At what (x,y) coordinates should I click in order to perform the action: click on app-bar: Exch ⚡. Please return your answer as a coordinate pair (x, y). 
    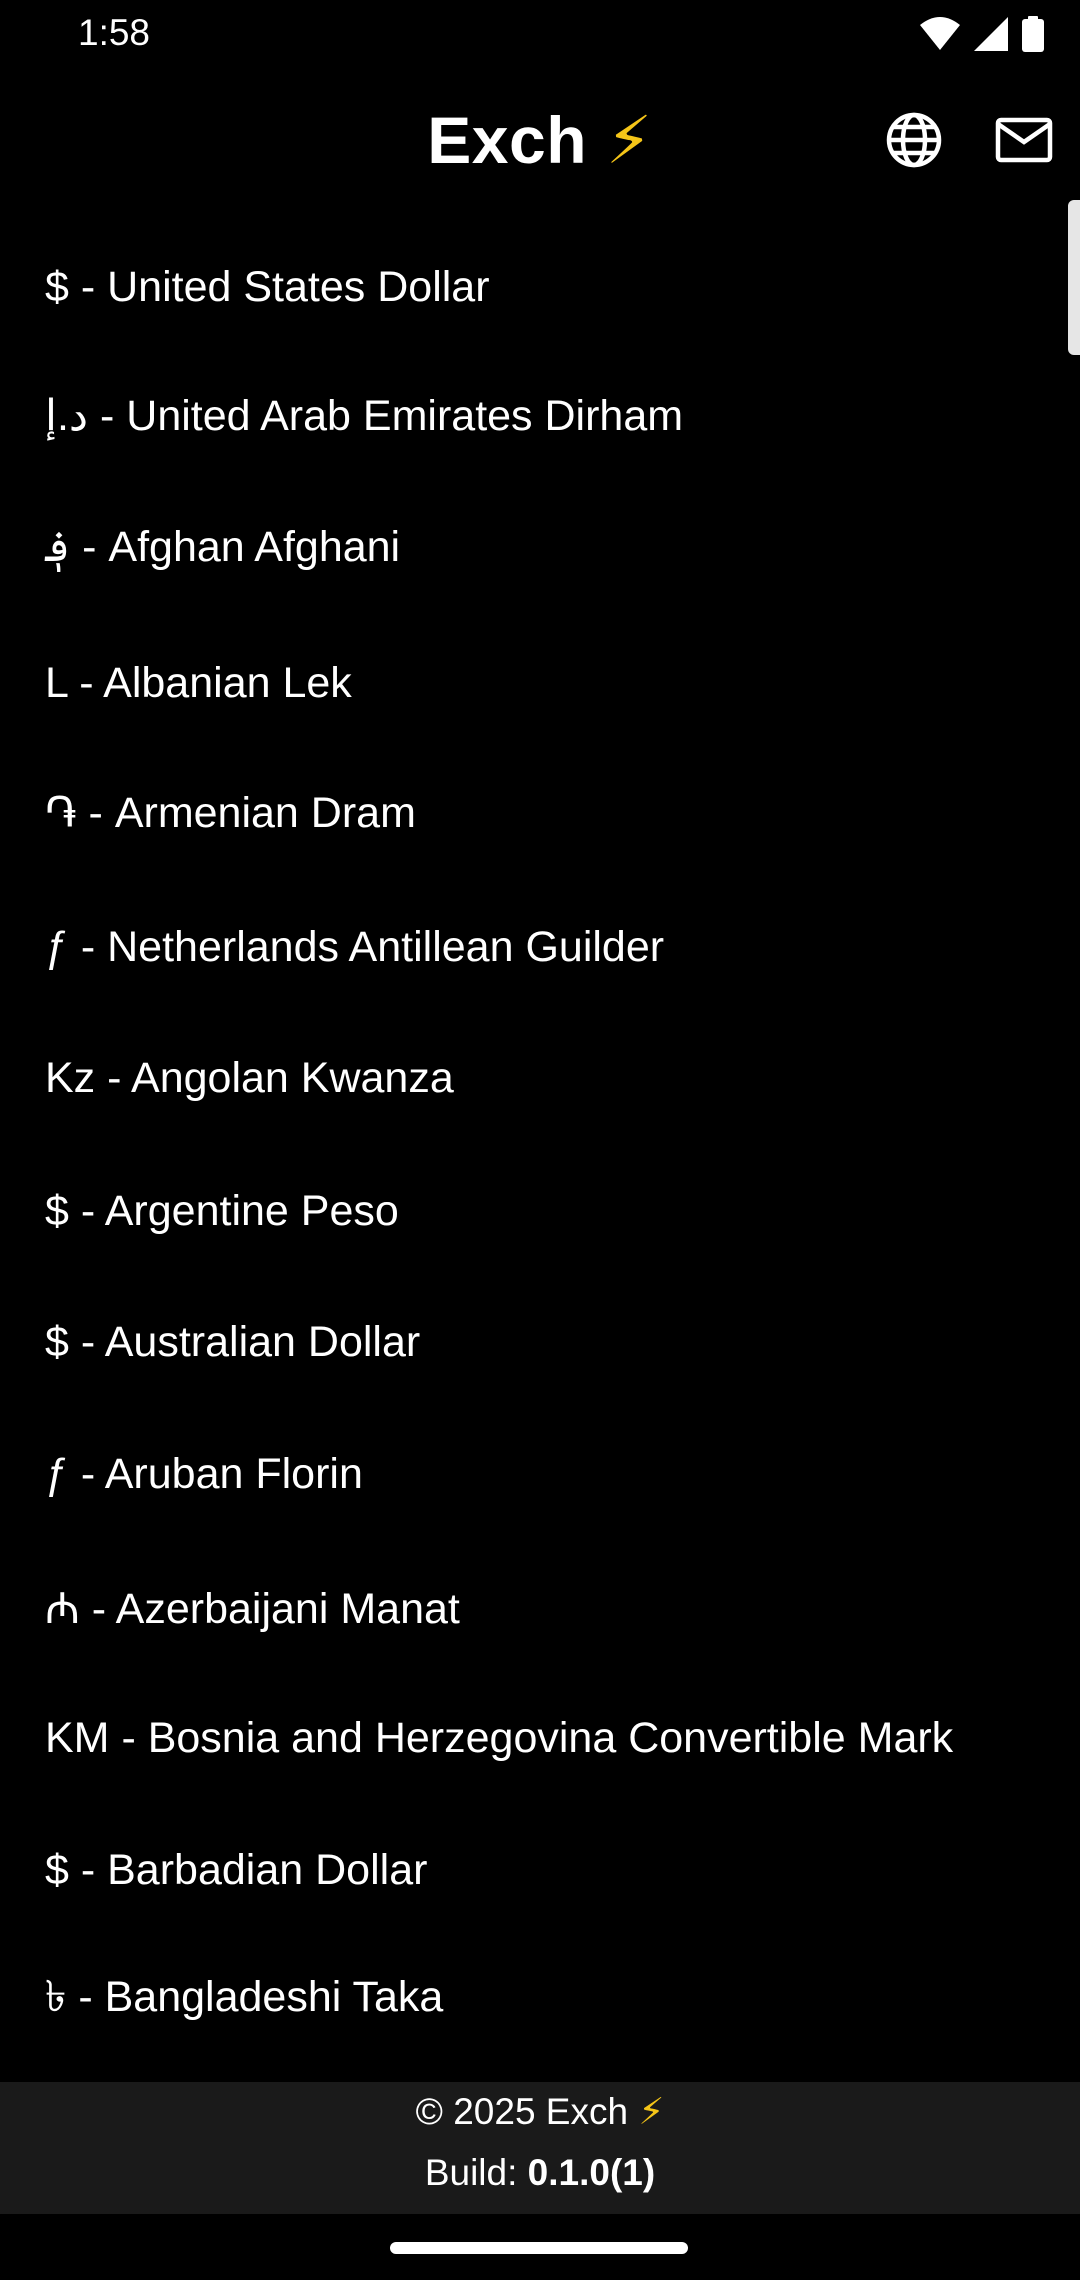
    Looking at the image, I should click on (540, 142).